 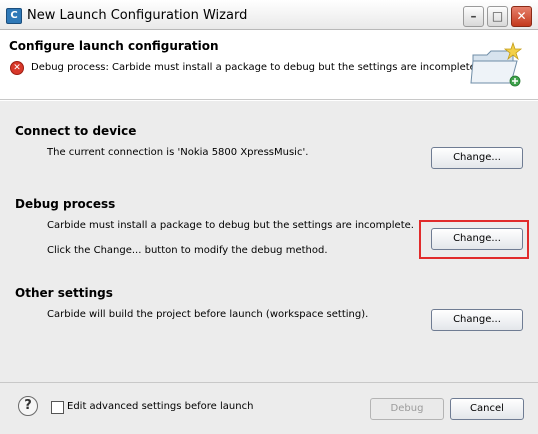 What do you see at coordinates (407, 409) in the screenshot?
I see `debug-button: Debug` at bounding box center [407, 409].